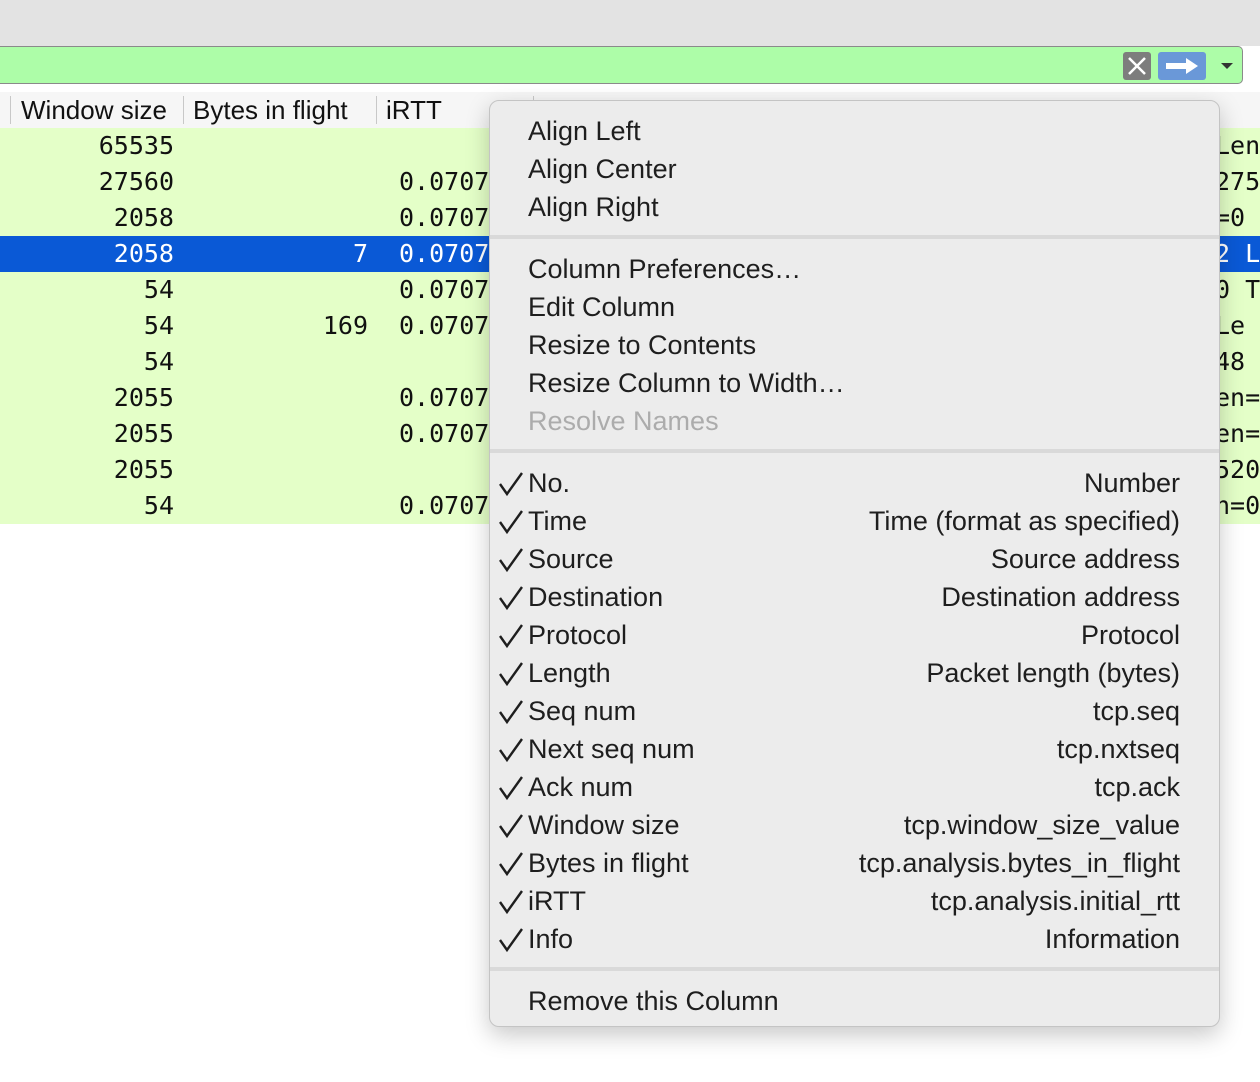 The width and height of the screenshot is (1260, 1082). What do you see at coordinates (854, 673) in the screenshot?
I see `column-toggle-length: Length Packet length (bytes)` at bounding box center [854, 673].